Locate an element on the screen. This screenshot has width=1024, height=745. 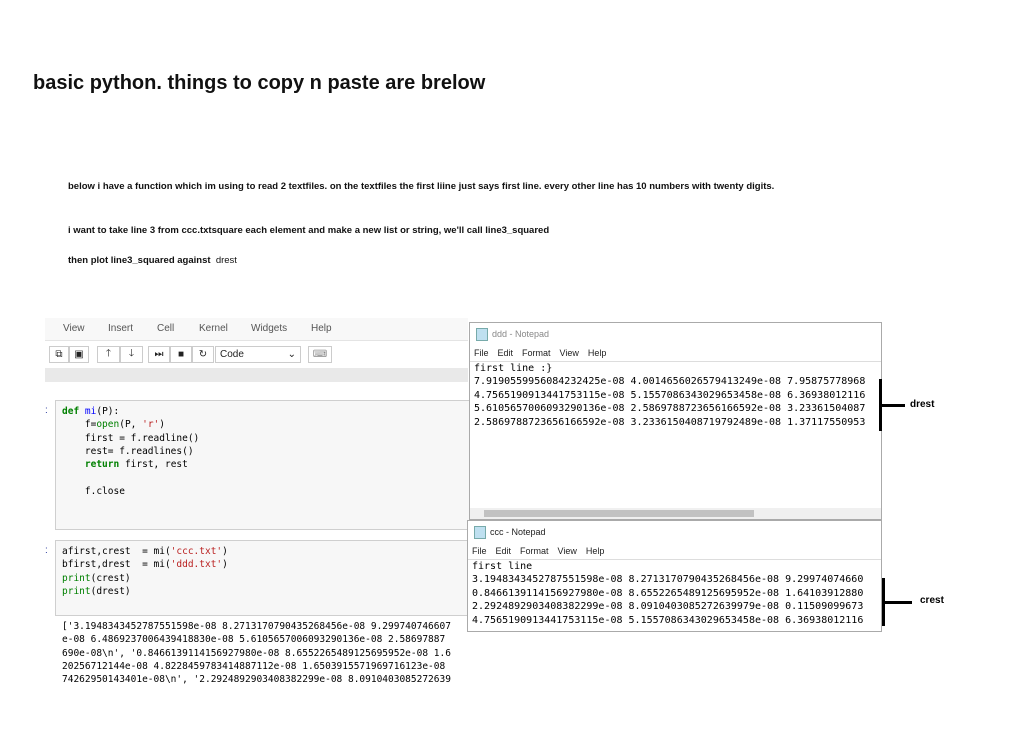
horizontal-scrollbar is located at coordinates (675, 513).